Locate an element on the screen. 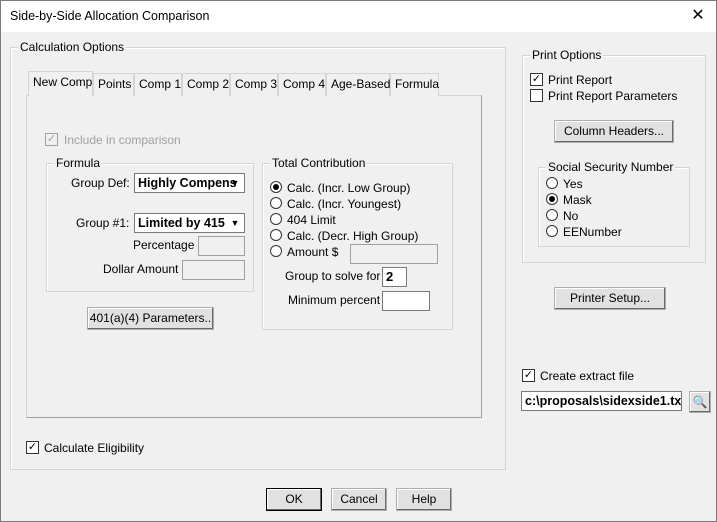 Image resolution: width=717 pixels, height=522 pixels. ssn-no-label: No is located at coordinates (571, 216).